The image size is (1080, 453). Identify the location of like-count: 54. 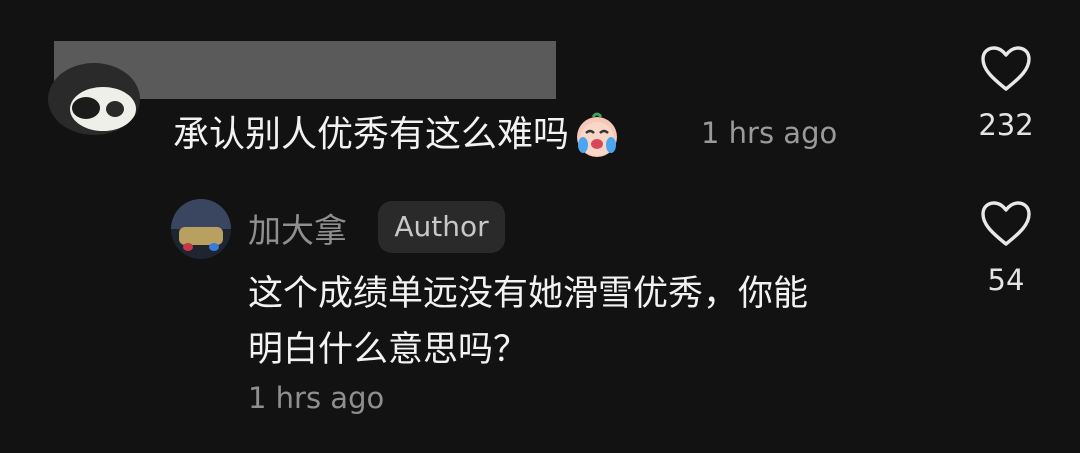
(1006, 280).